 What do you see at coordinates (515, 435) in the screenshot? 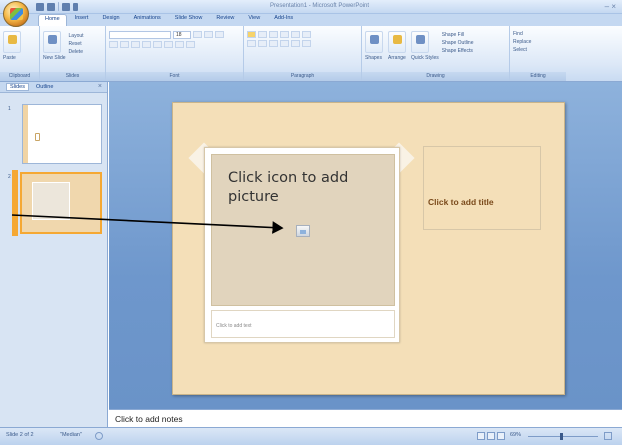
I see `zoom-level: 69%` at bounding box center [515, 435].